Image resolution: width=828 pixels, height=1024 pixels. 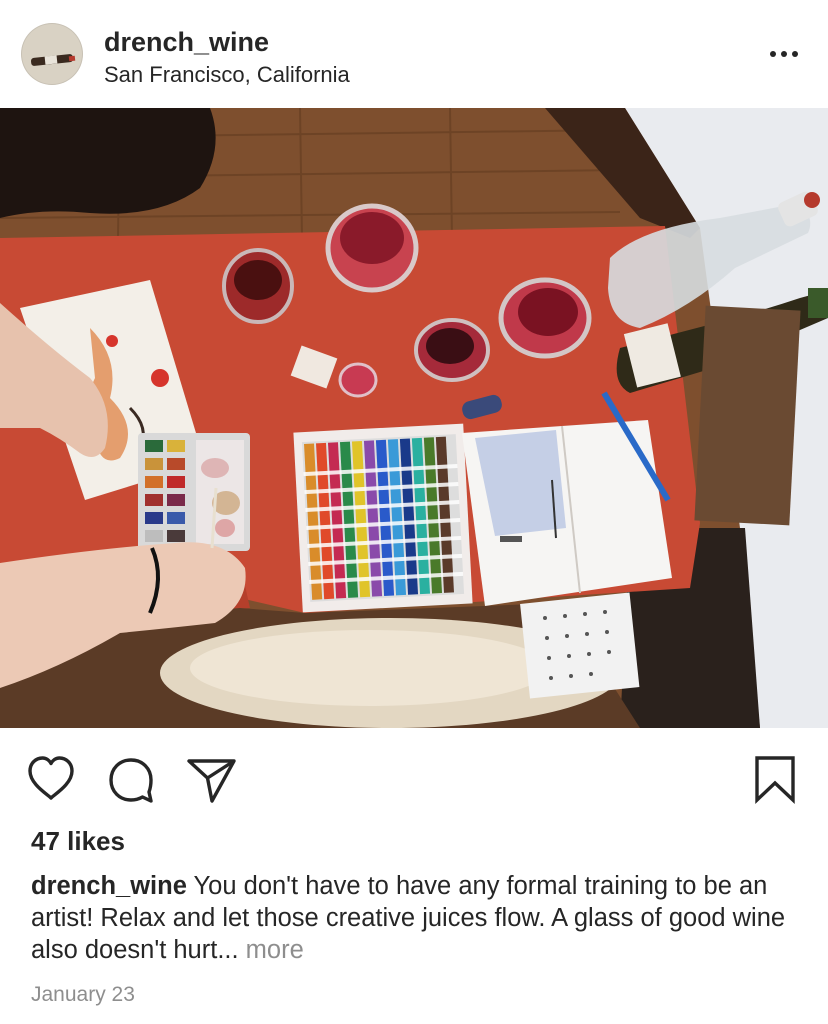 I want to click on likes-count: 47 likes, so click(x=78, y=841).